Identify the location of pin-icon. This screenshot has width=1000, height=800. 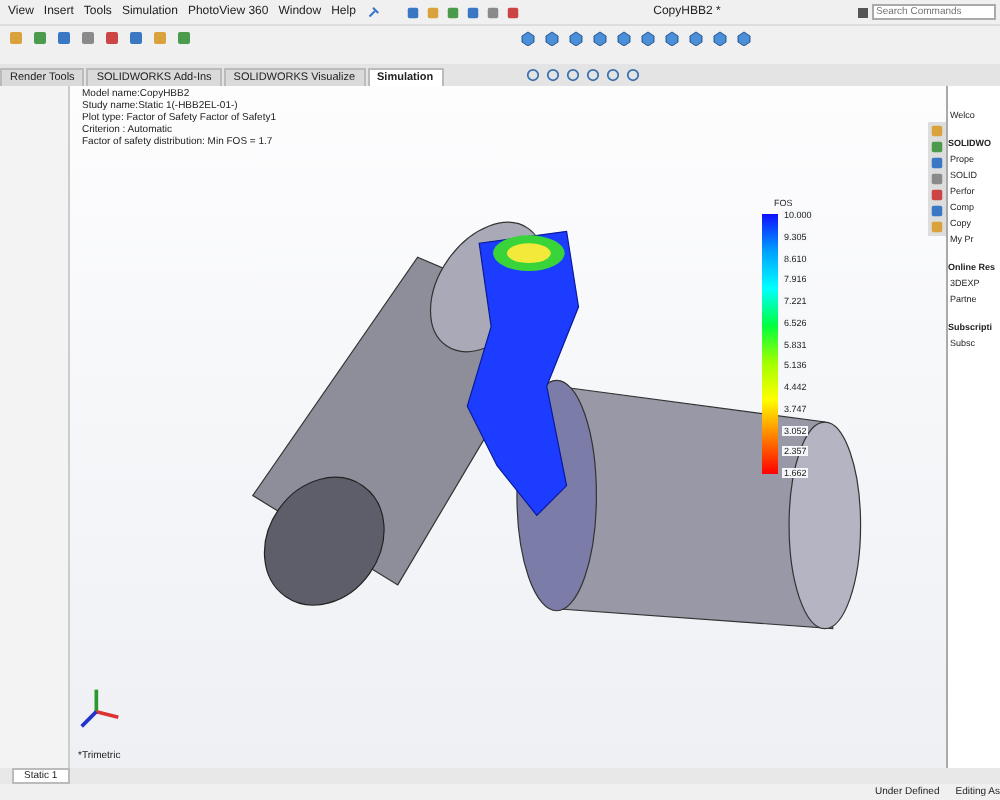
(372, 12).